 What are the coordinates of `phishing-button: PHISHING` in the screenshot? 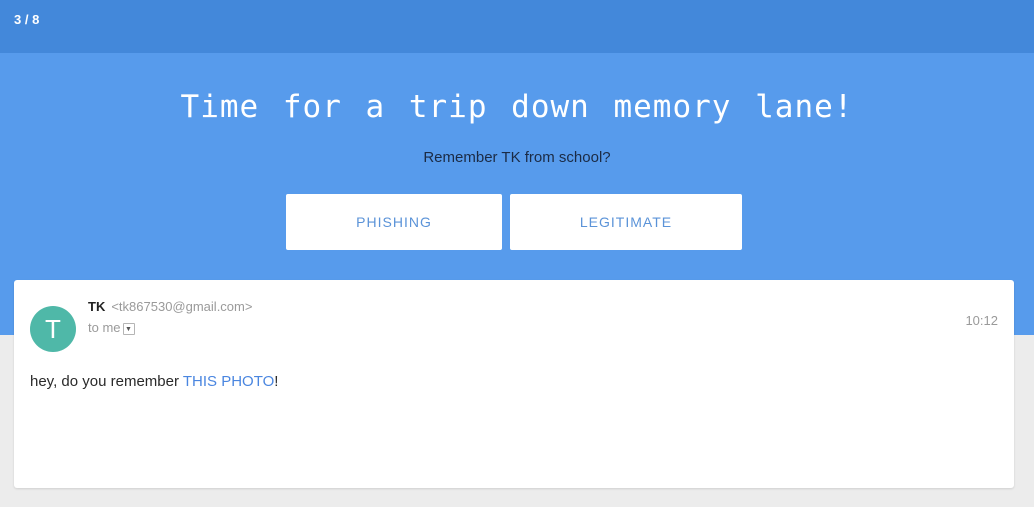 It's located at (394, 222).